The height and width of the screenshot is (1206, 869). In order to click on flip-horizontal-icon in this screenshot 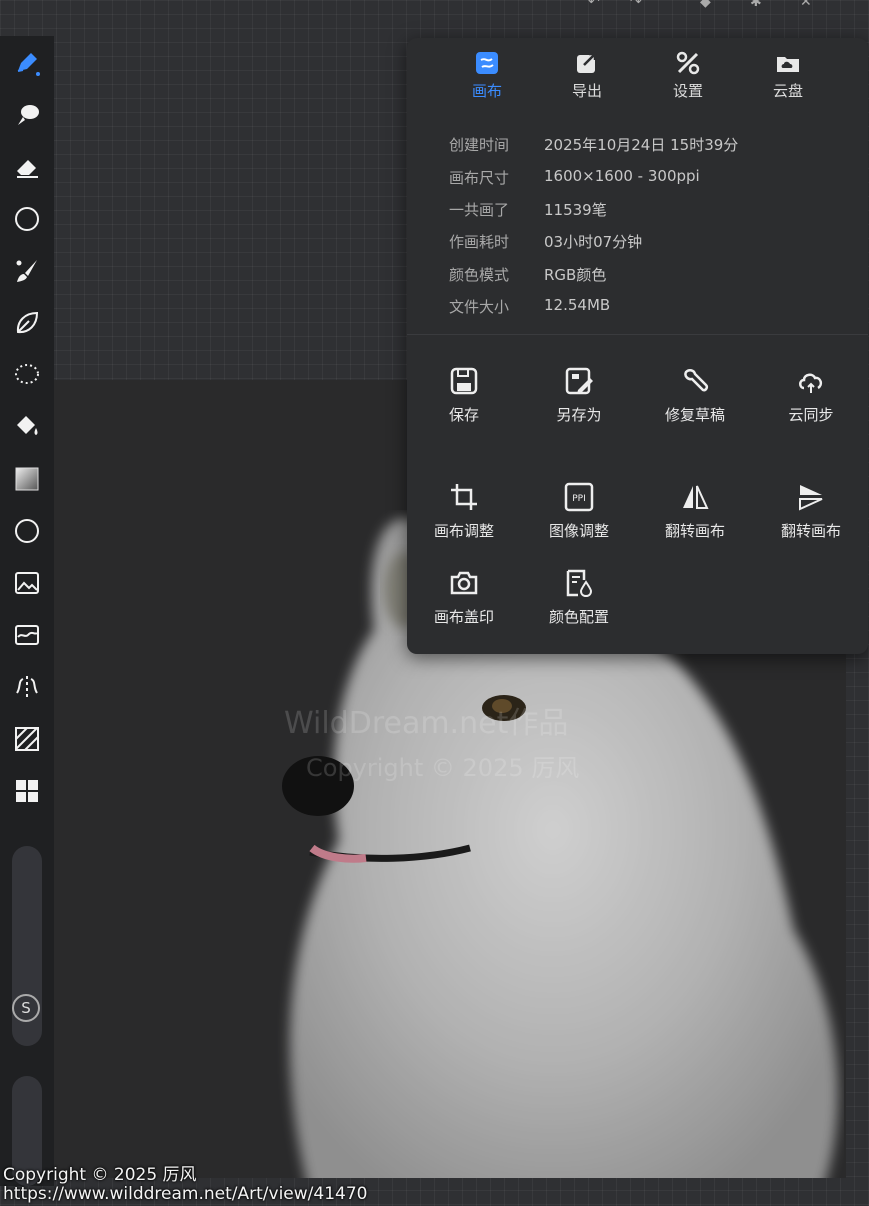, I will do `click(696, 497)`.